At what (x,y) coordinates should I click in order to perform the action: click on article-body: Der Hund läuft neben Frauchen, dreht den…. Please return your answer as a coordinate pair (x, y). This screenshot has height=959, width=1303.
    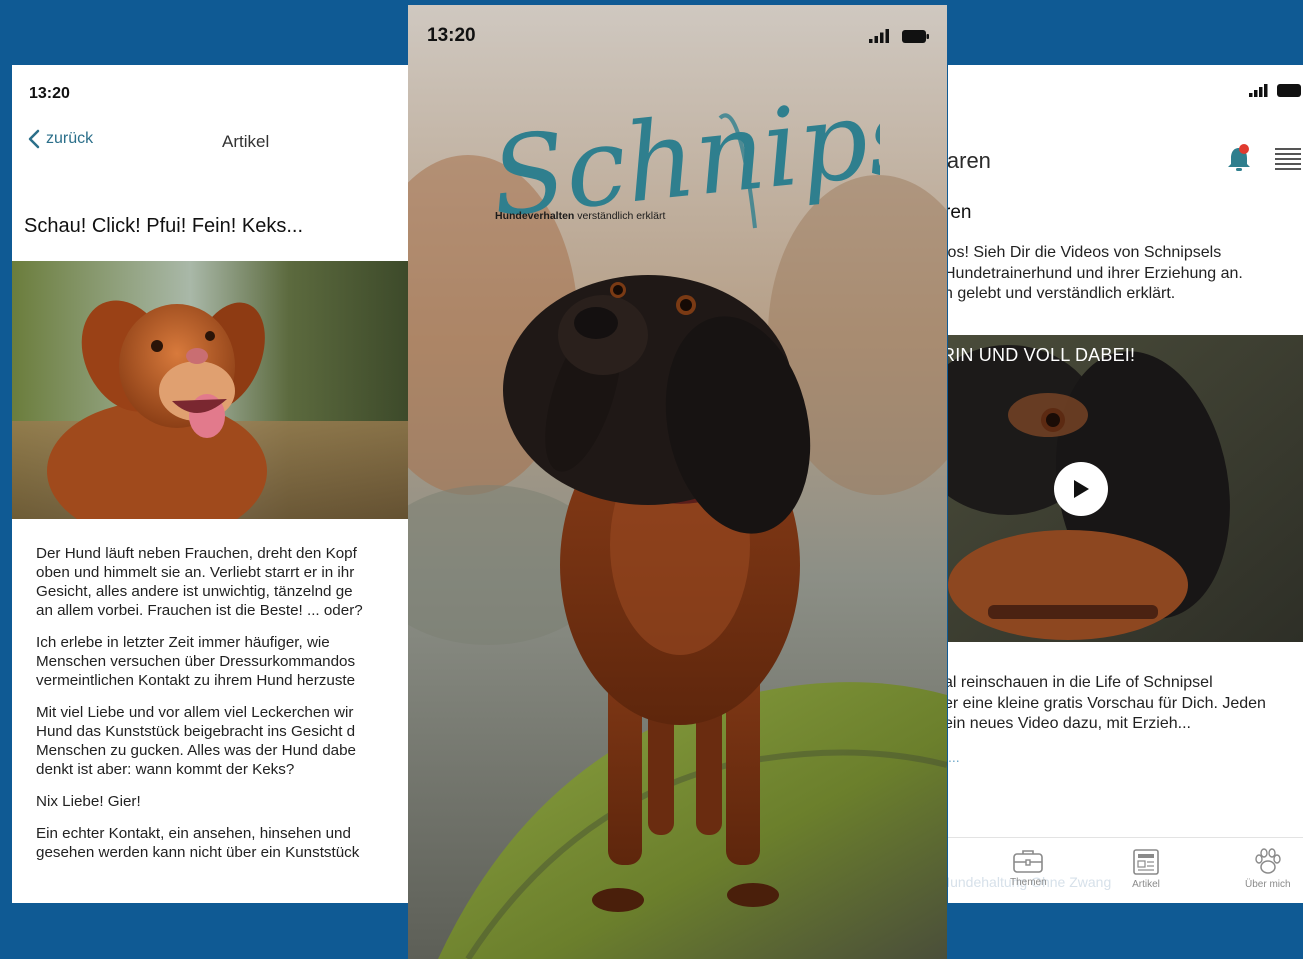
    Looking at the image, I should click on (222, 709).